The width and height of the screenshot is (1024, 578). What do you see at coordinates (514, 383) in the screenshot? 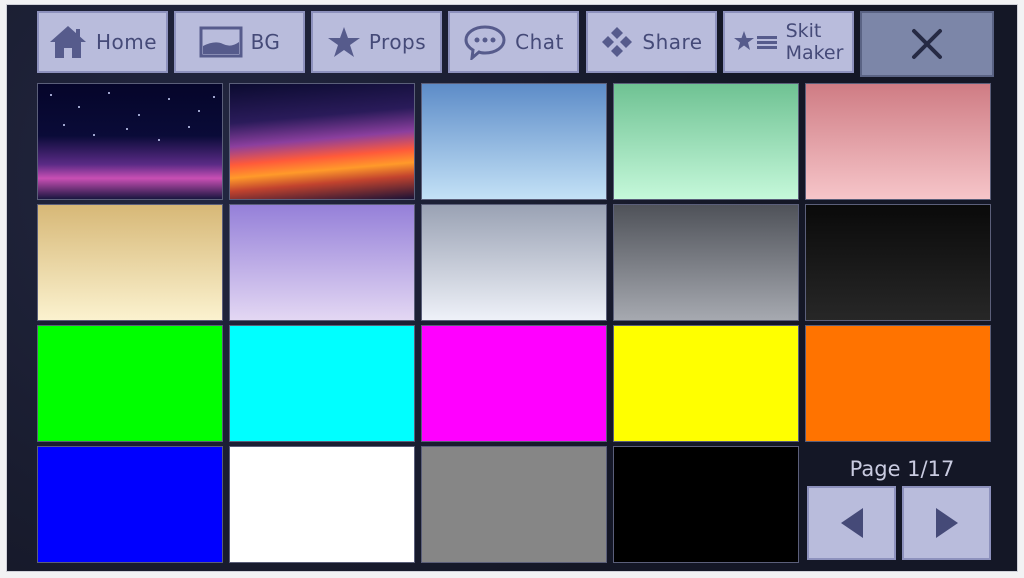
I see `background-tile-magenta` at bounding box center [514, 383].